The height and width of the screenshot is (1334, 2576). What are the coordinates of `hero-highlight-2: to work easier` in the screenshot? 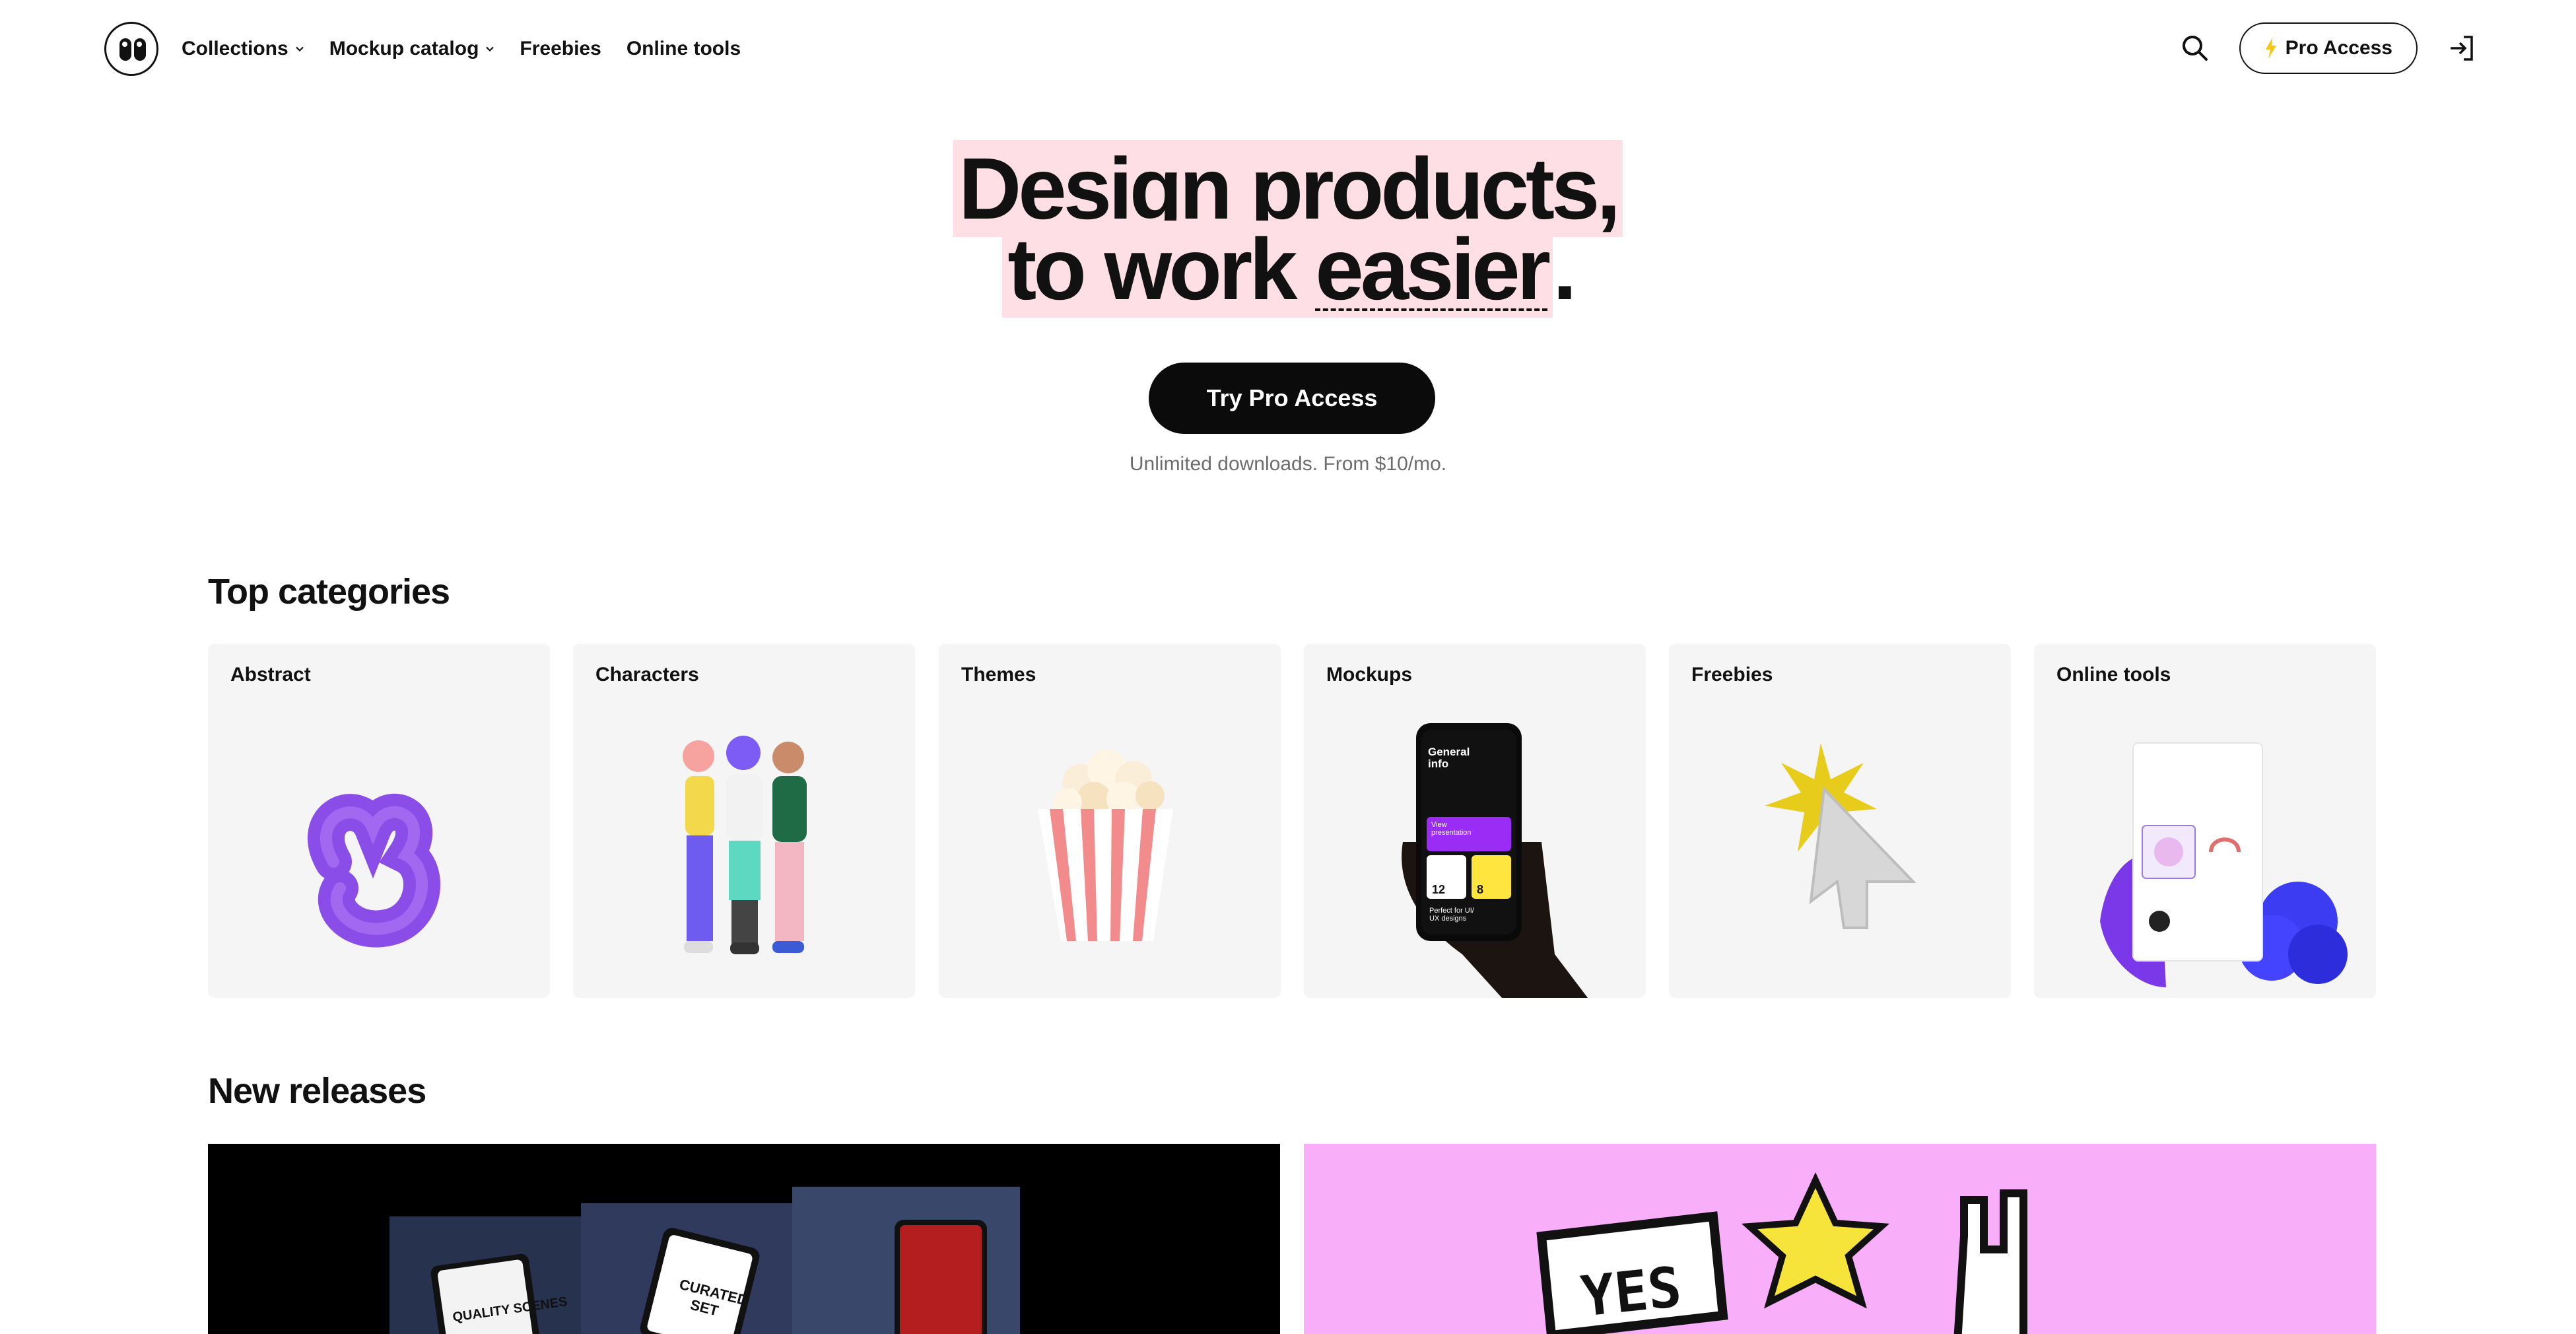 It's located at (1278, 269).